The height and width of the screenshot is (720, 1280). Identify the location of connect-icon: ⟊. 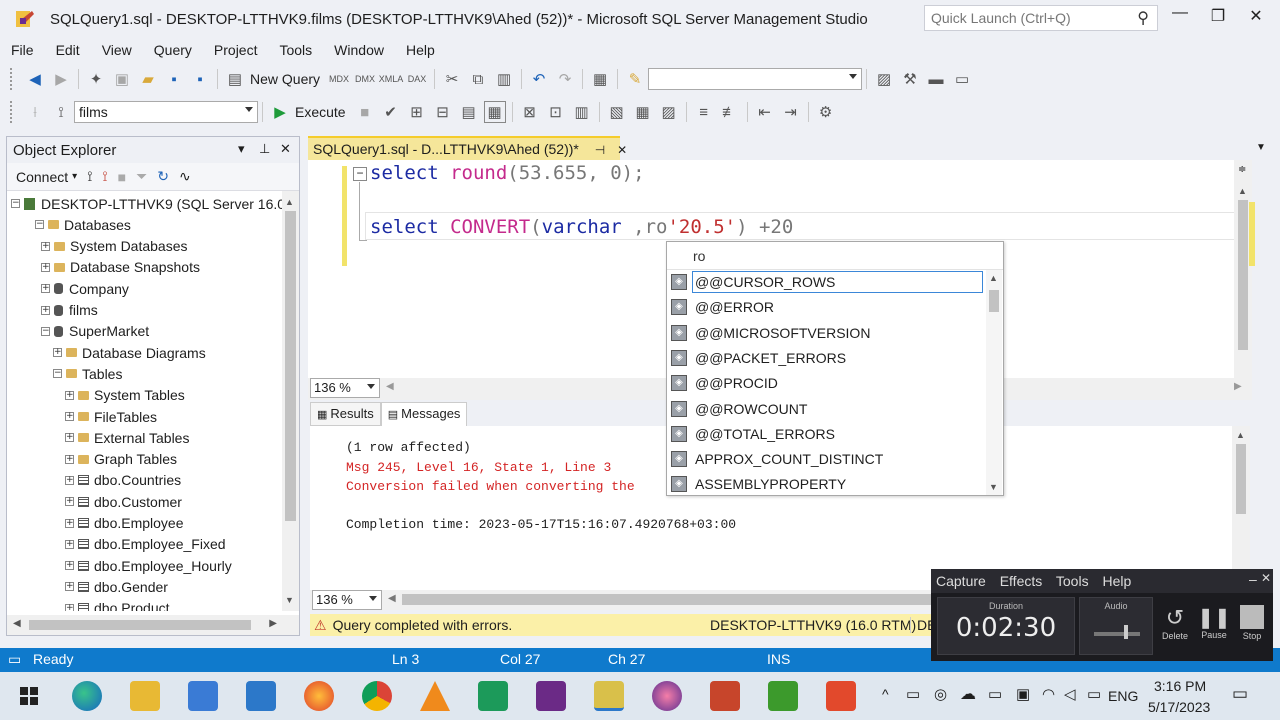
(35, 112).